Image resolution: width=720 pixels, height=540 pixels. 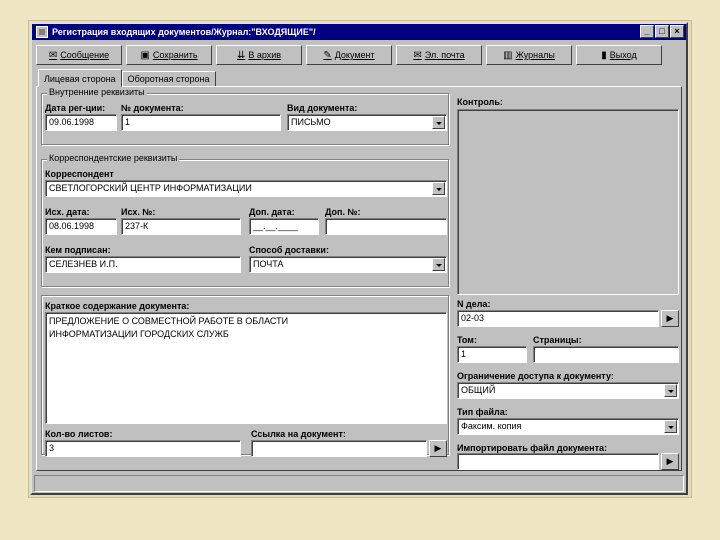 I want to click on floppy-disk-icon: ▣, so click(x=145, y=55).